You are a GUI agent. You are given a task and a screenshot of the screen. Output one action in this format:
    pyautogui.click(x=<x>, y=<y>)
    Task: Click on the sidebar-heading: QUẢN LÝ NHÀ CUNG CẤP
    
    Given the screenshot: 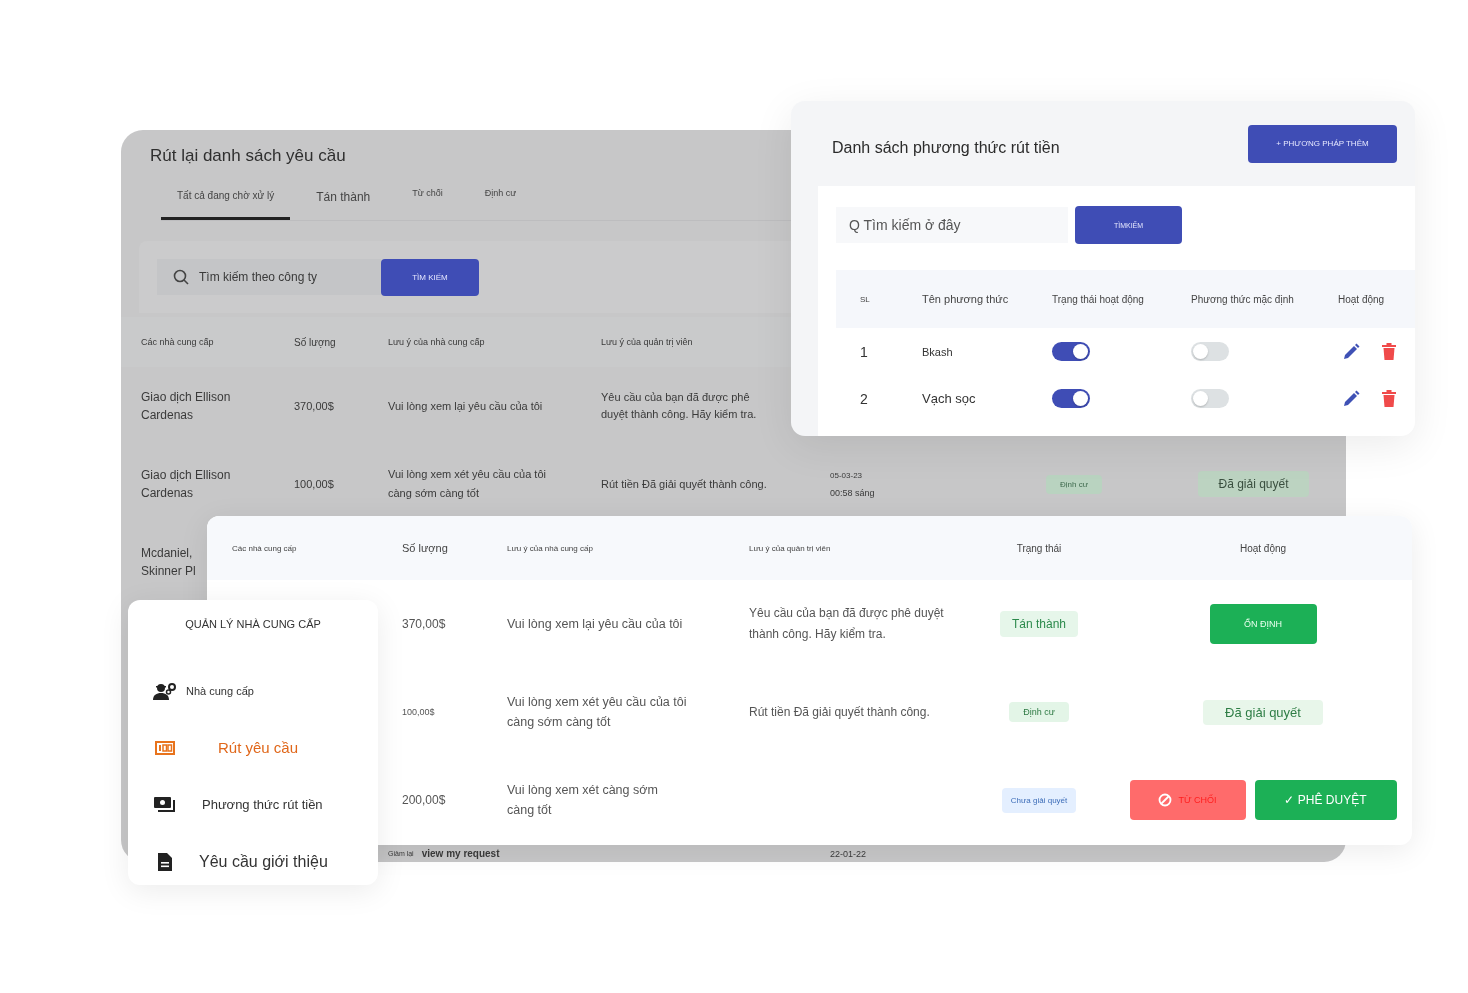 What is the action you would take?
    pyautogui.click(x=253, y=624)
    